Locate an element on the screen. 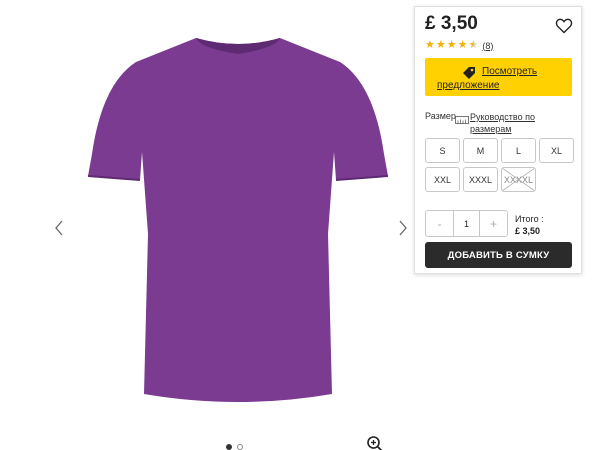  star-rating: ★ ★ ★ ★ ★ is located at coordinates (451, 45).